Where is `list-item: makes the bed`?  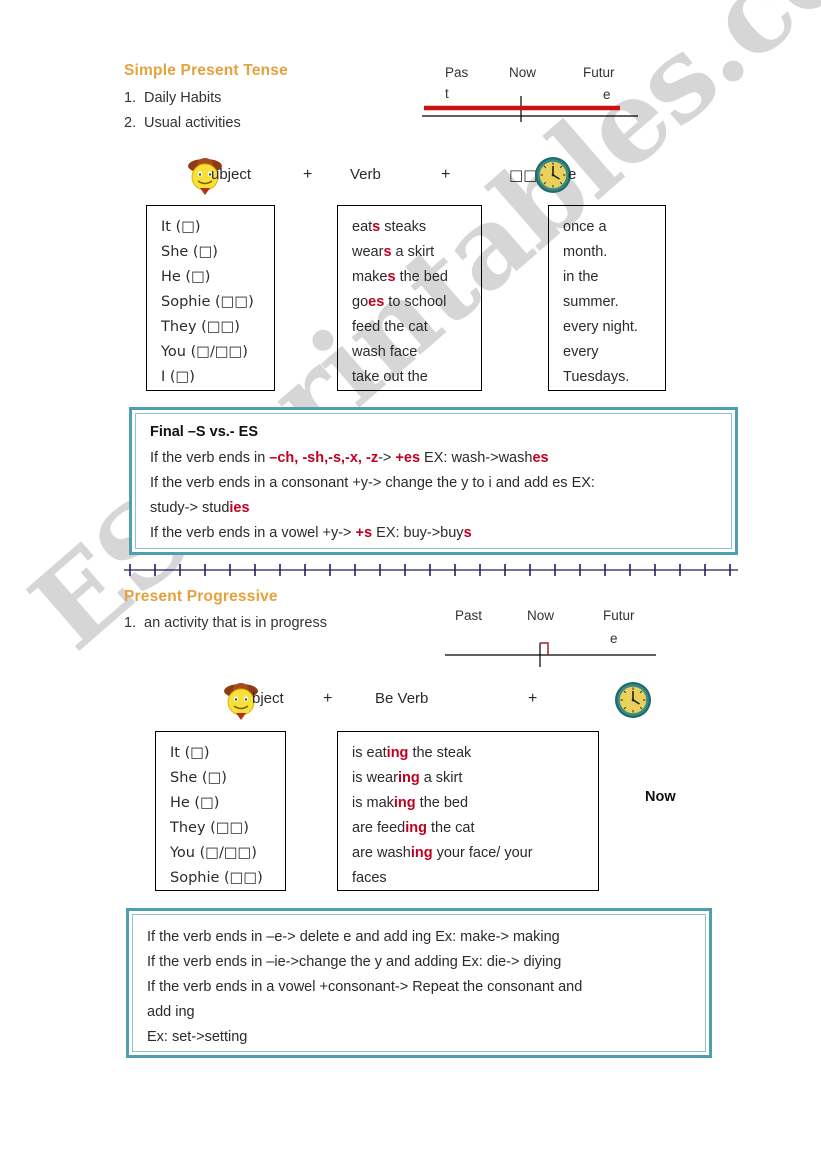
list-item: makes the bed is located at coordinates (416, 277).